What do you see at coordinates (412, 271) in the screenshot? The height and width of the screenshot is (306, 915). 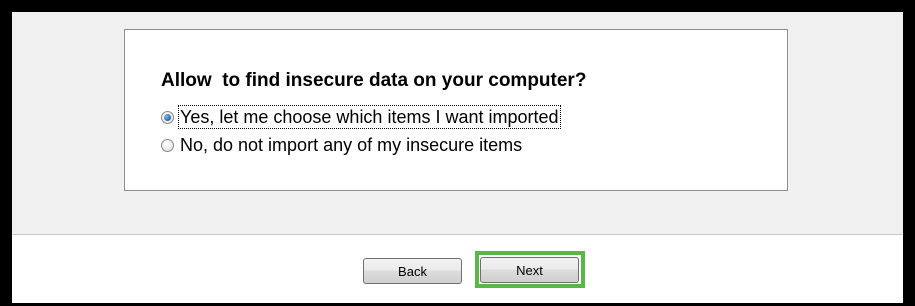 I see `back-button: Back` at bounding box center [412, 271].